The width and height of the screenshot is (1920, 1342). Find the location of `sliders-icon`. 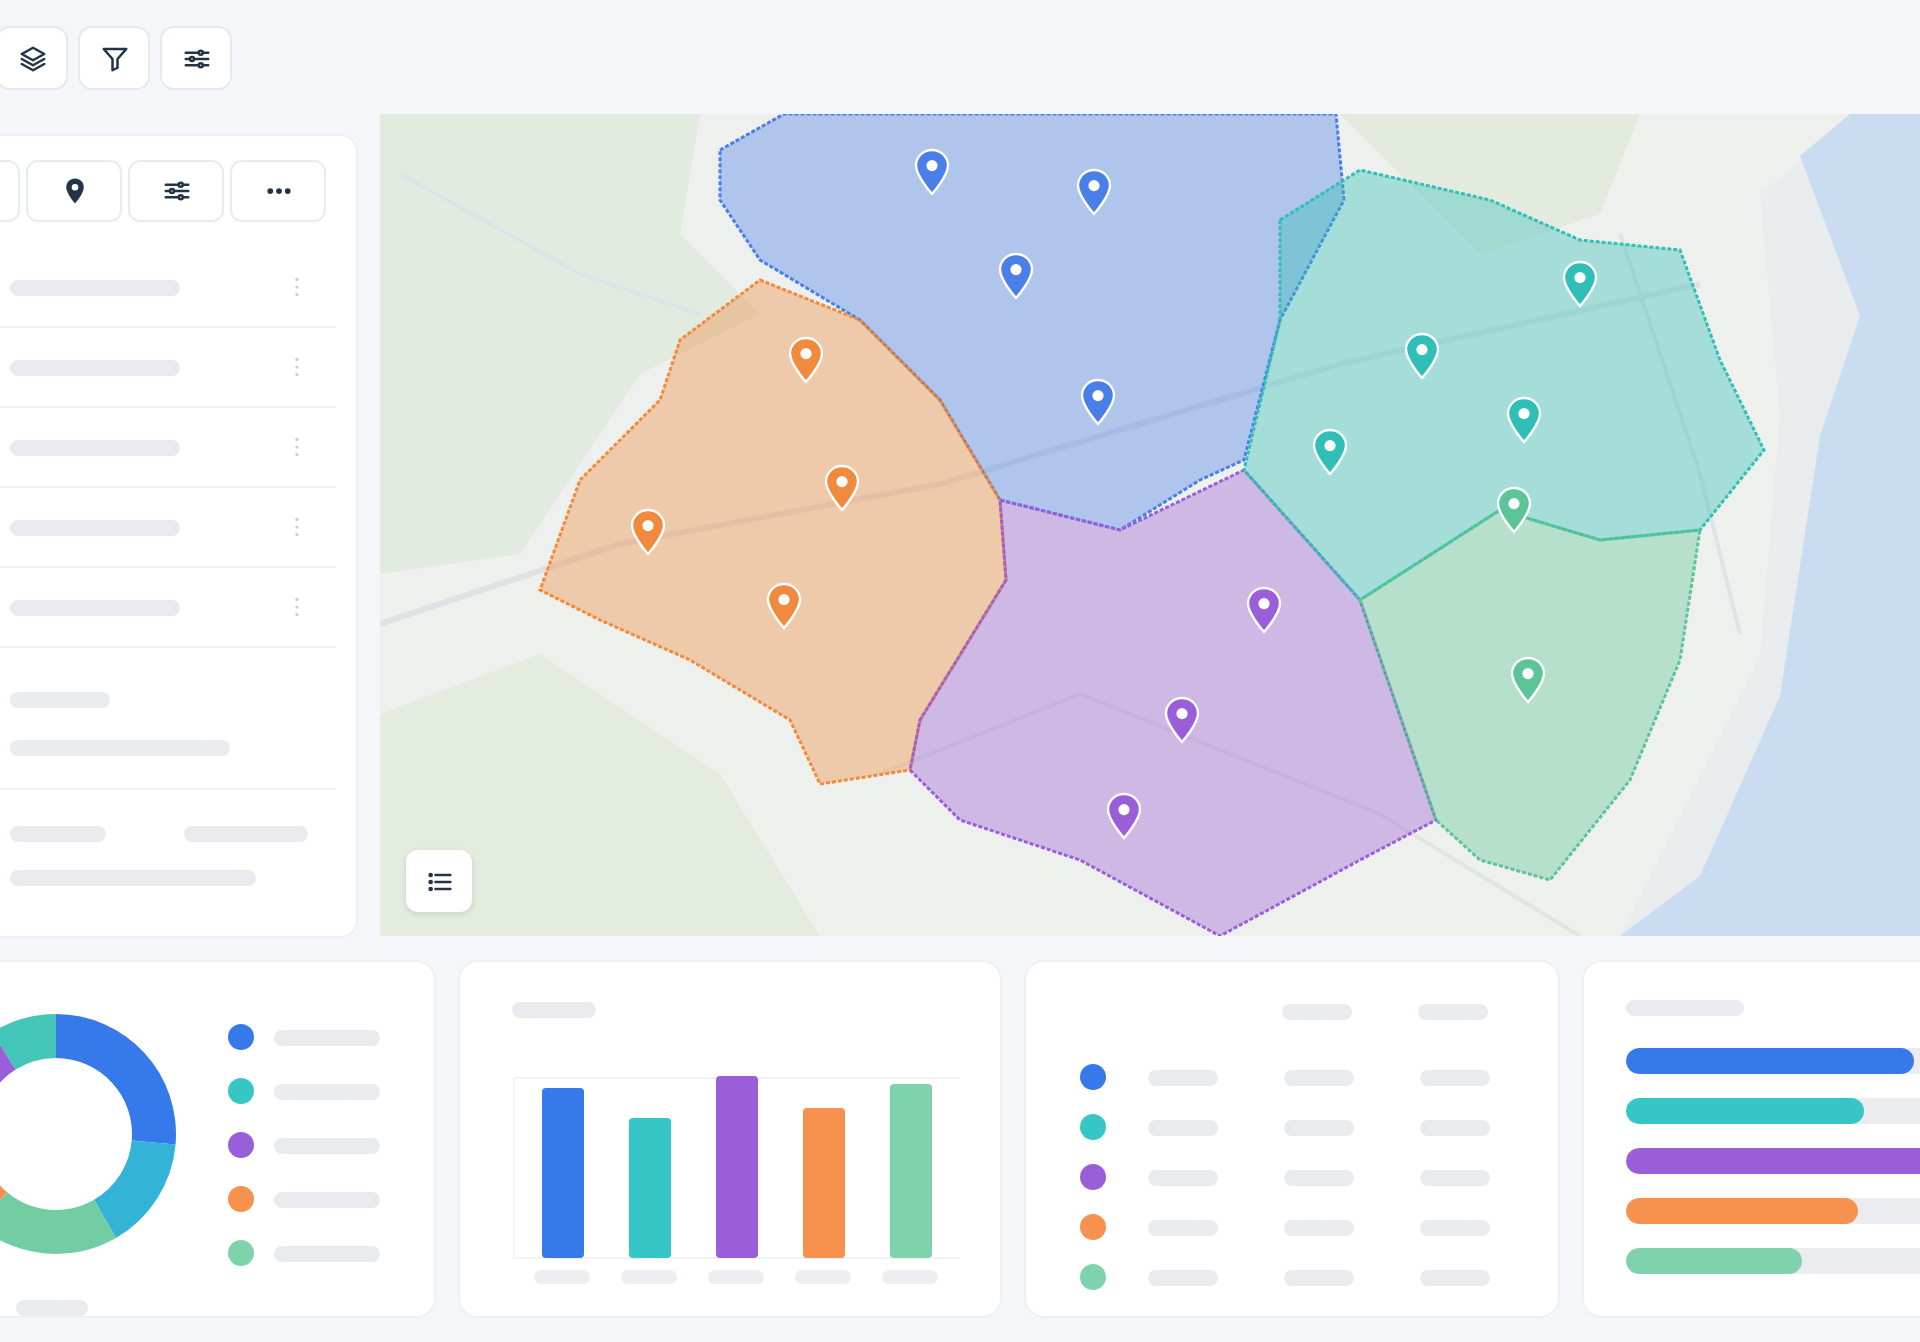

sliders-icon is located at coordinates (176, 191).